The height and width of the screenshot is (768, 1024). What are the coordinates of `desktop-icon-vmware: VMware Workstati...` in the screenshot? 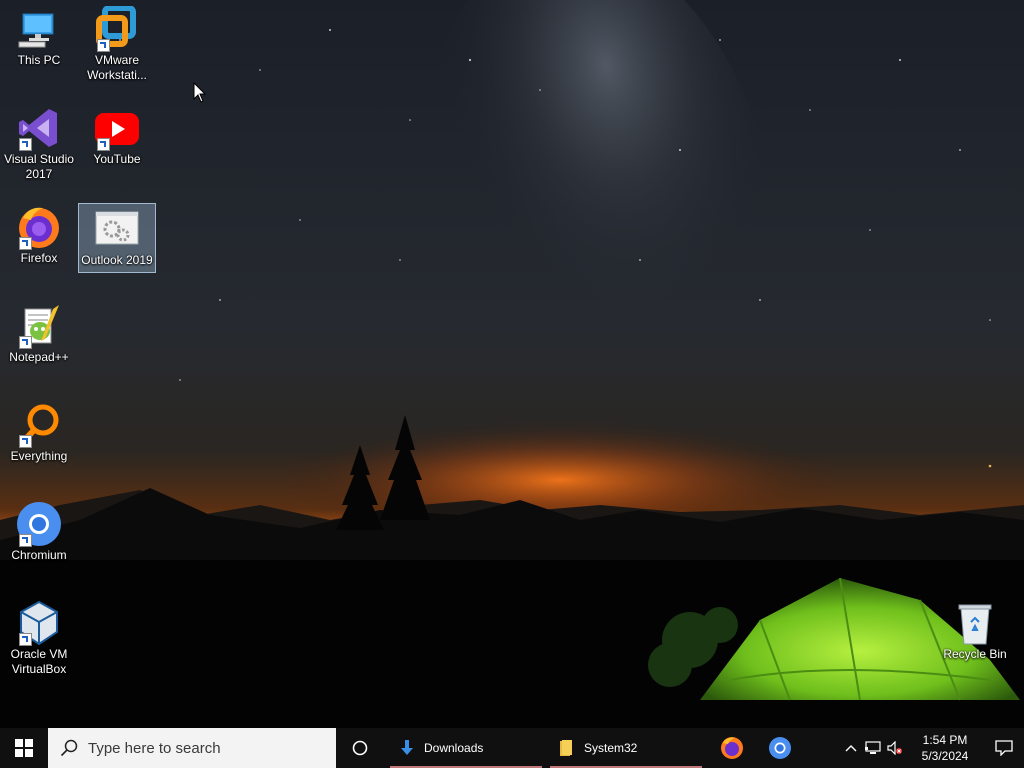 It's located at (117, 43).